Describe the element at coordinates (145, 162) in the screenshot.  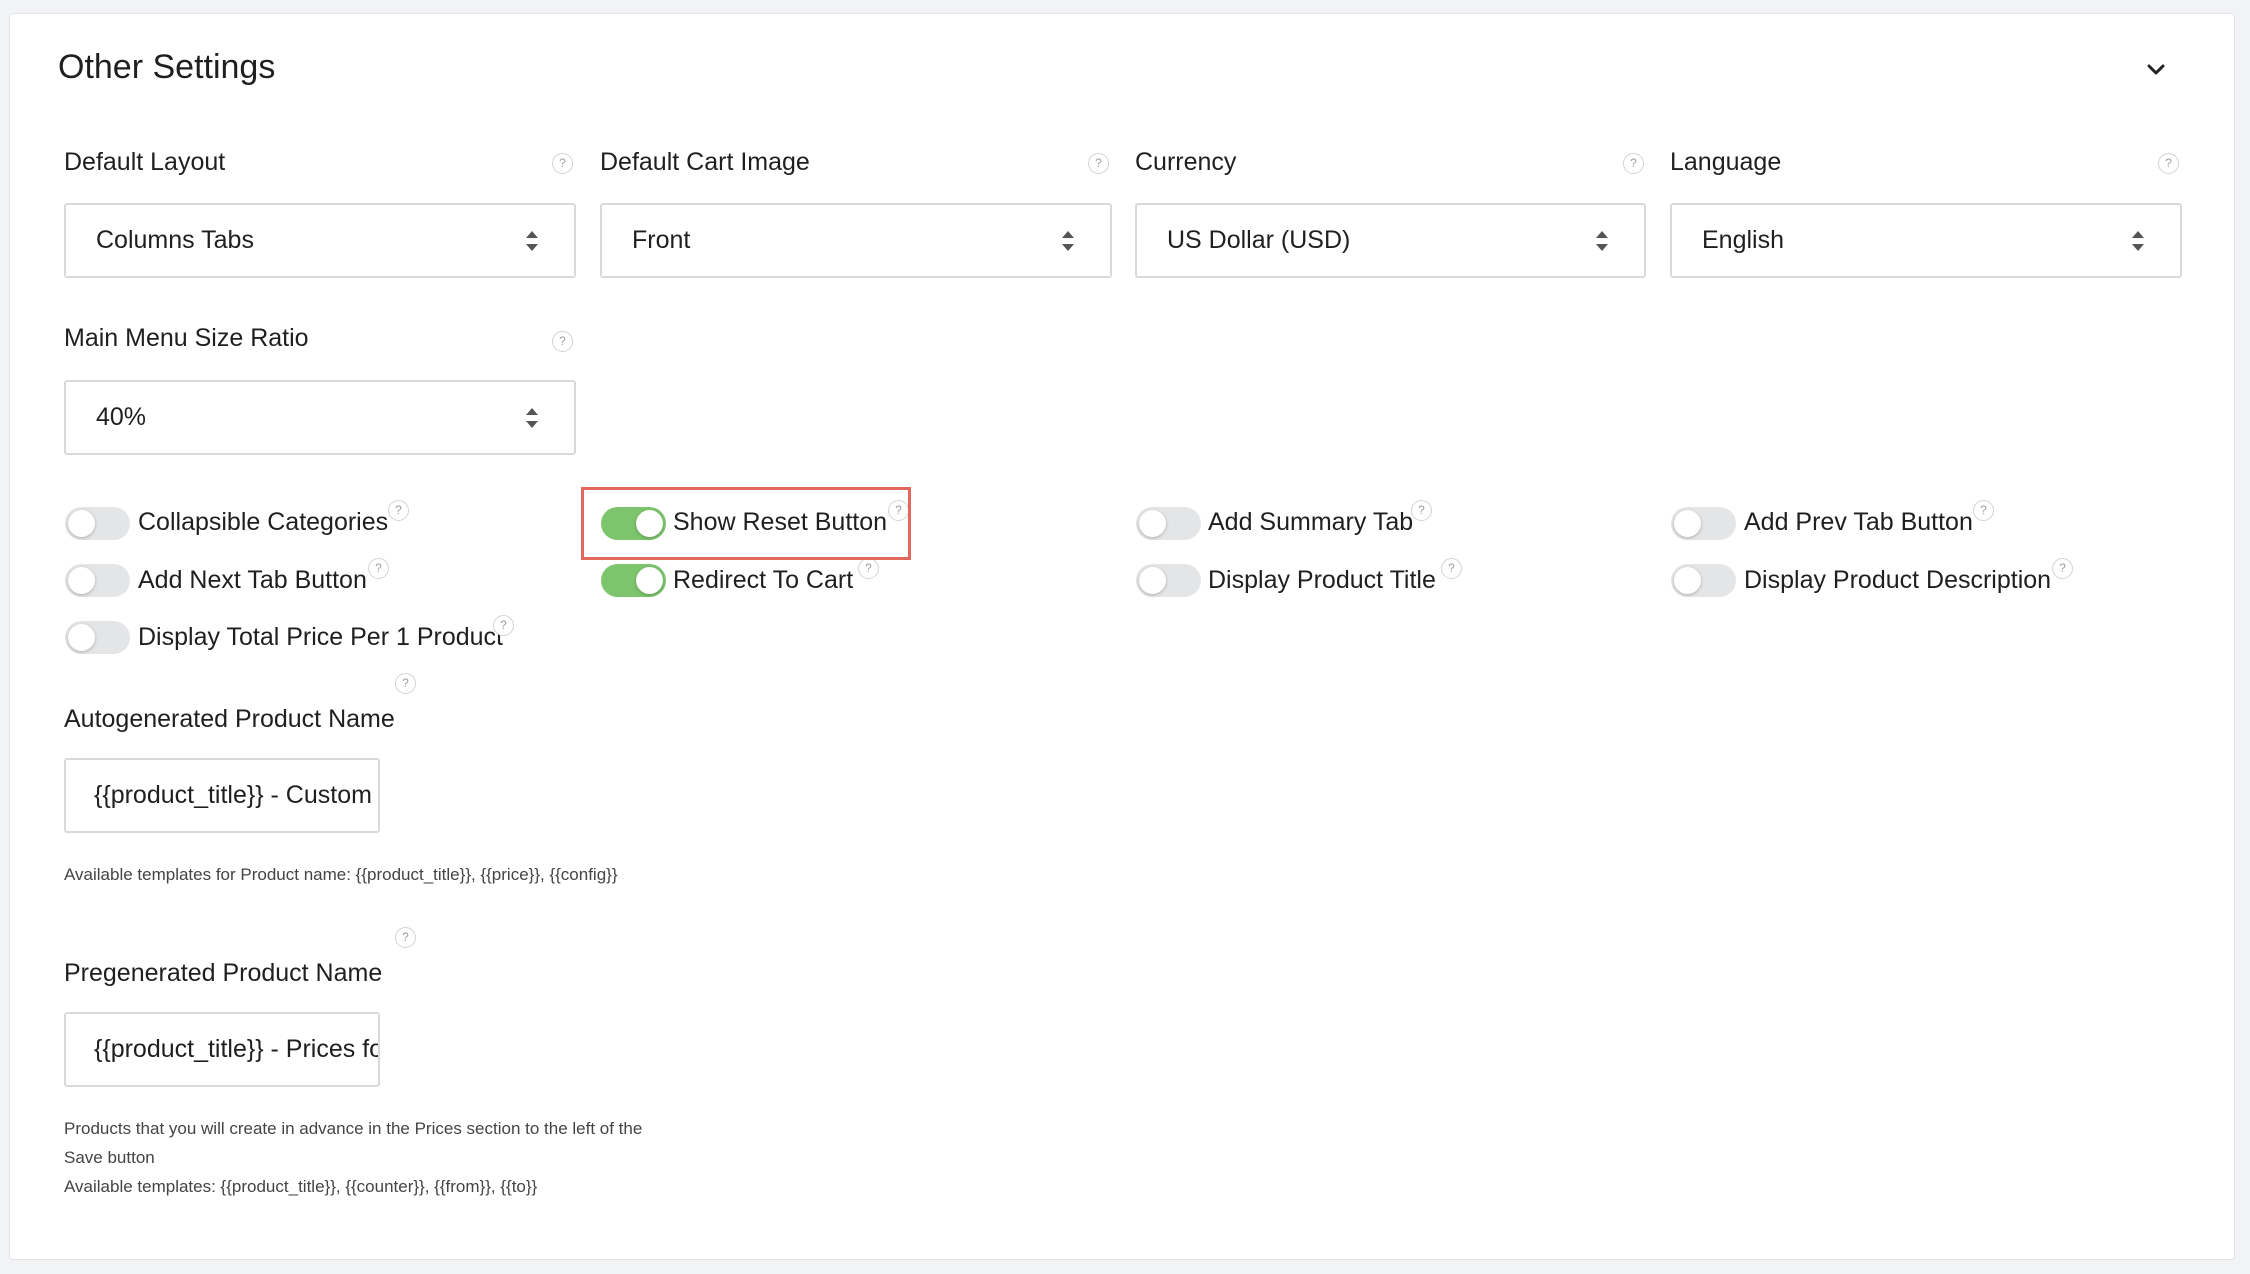
I see `default-layout-label: Default Layout` at that location.